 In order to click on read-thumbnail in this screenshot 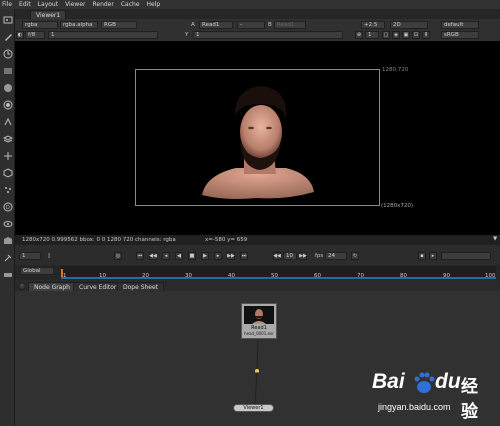, I will do `click(259, 315)`.